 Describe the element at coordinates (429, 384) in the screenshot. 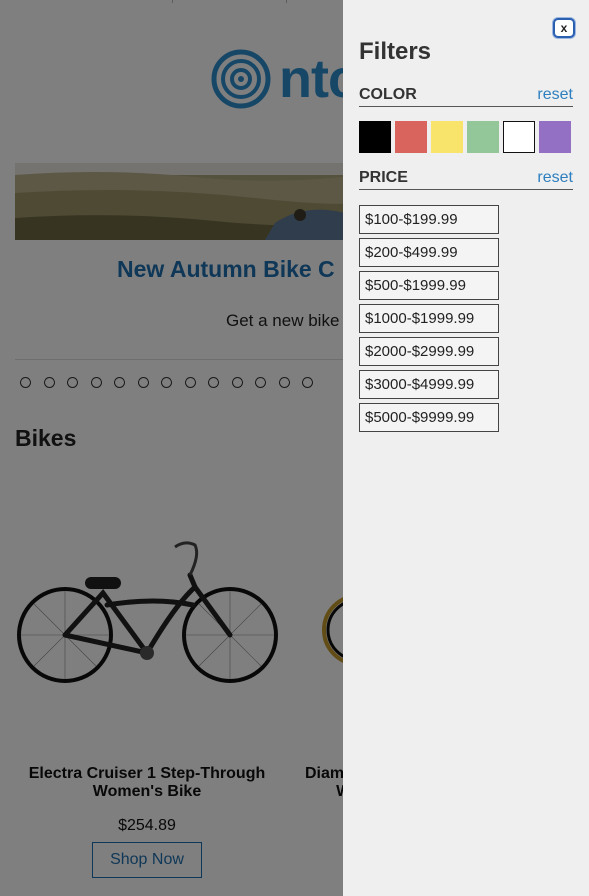

I see `price-option: $3000-$4999.99` at that location.